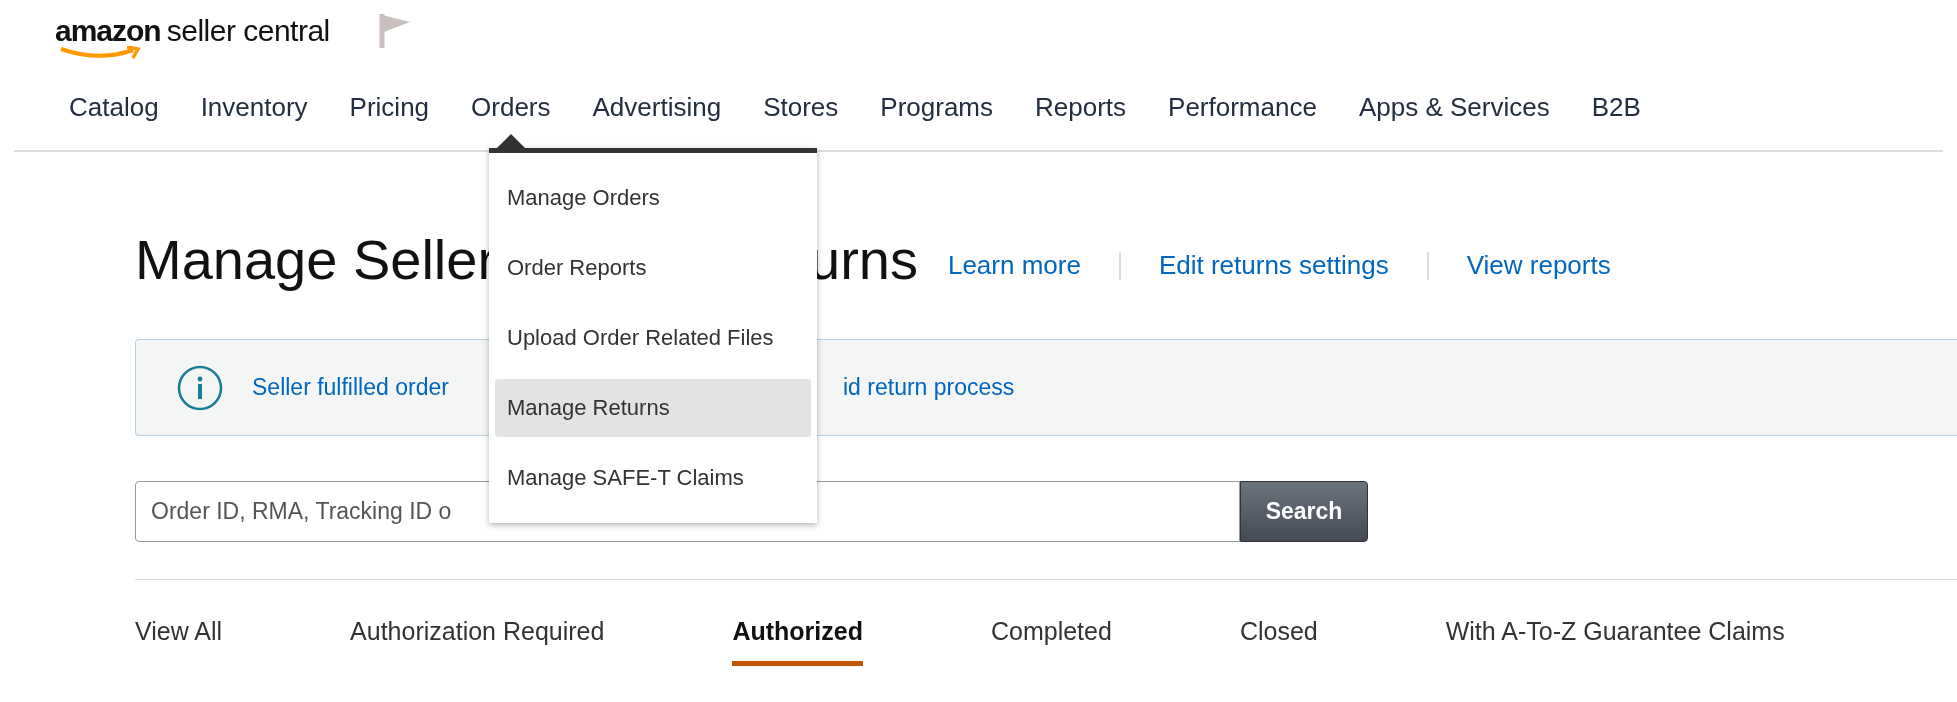 The height and width of the screenshot is (702, 1957). I want to click on nav-tab: Programs, so click(936, 120).